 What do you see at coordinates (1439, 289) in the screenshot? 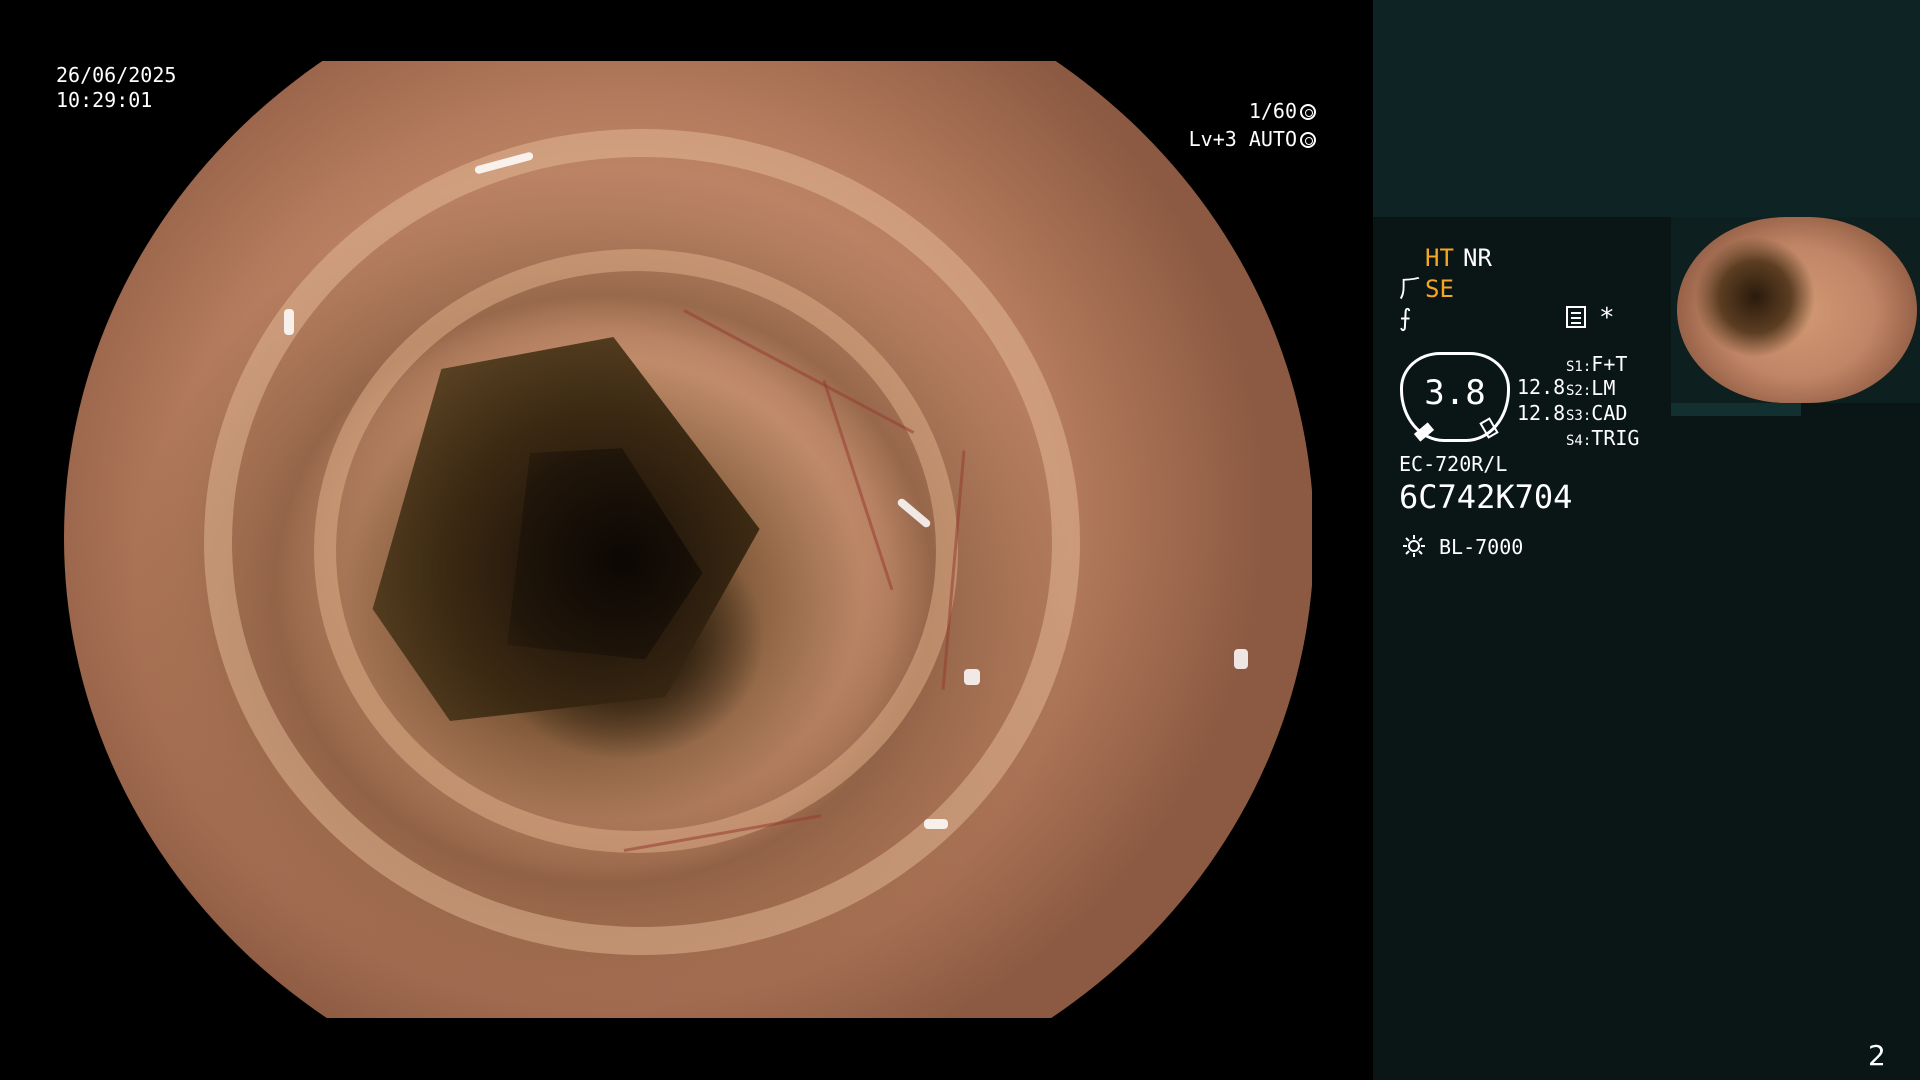
I see `se-indicator: SE` at bounding box center [1439, 289].